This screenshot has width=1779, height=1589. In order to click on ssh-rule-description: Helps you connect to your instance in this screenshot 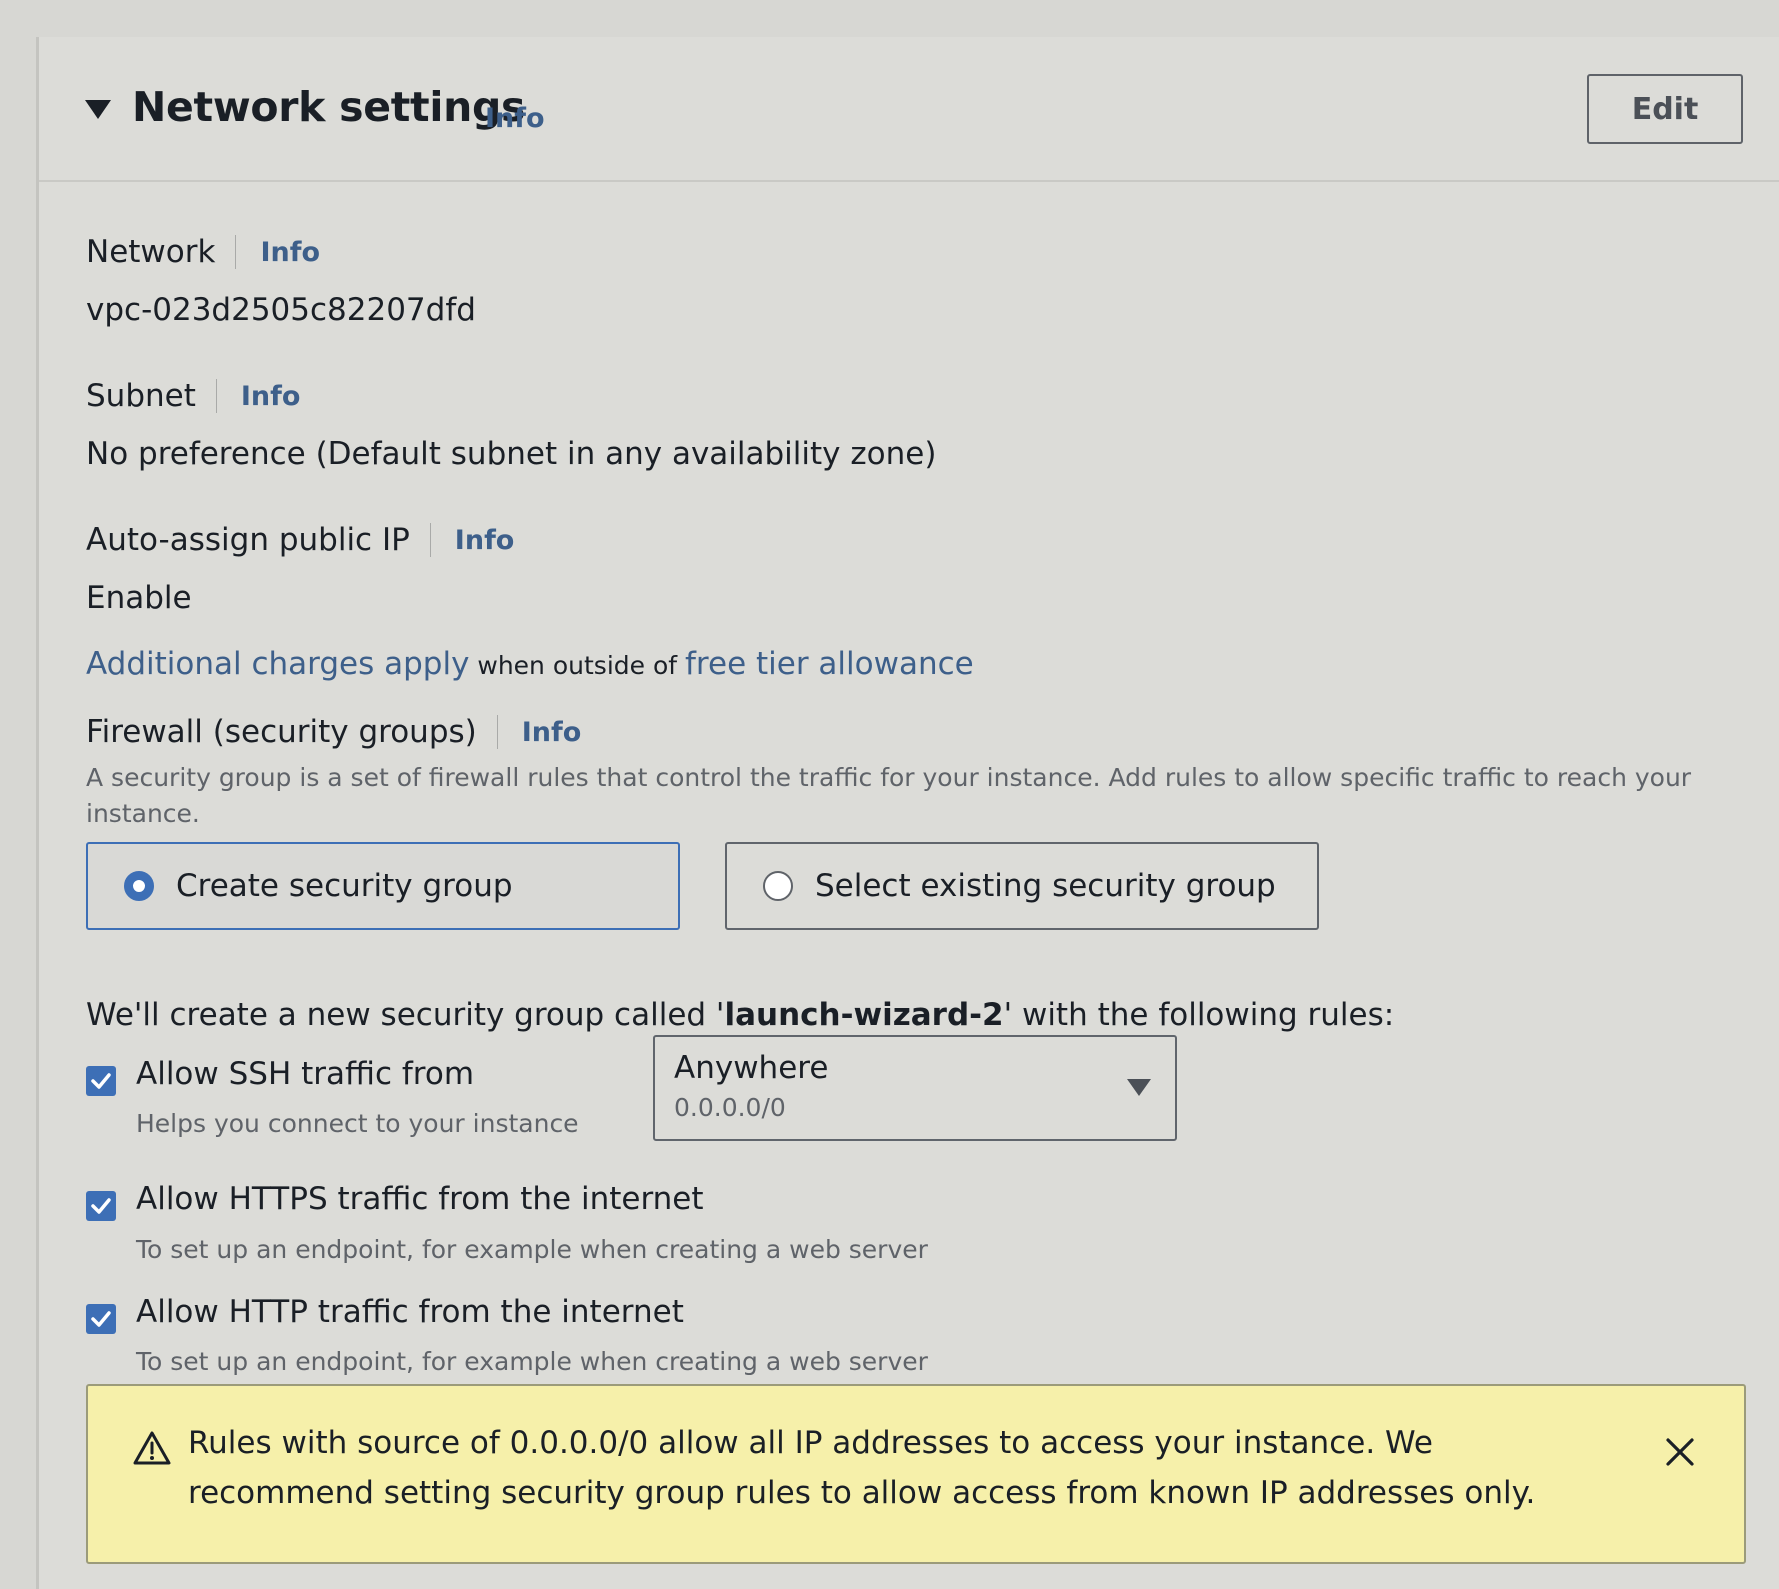, I will do `click(357, 1123)`.